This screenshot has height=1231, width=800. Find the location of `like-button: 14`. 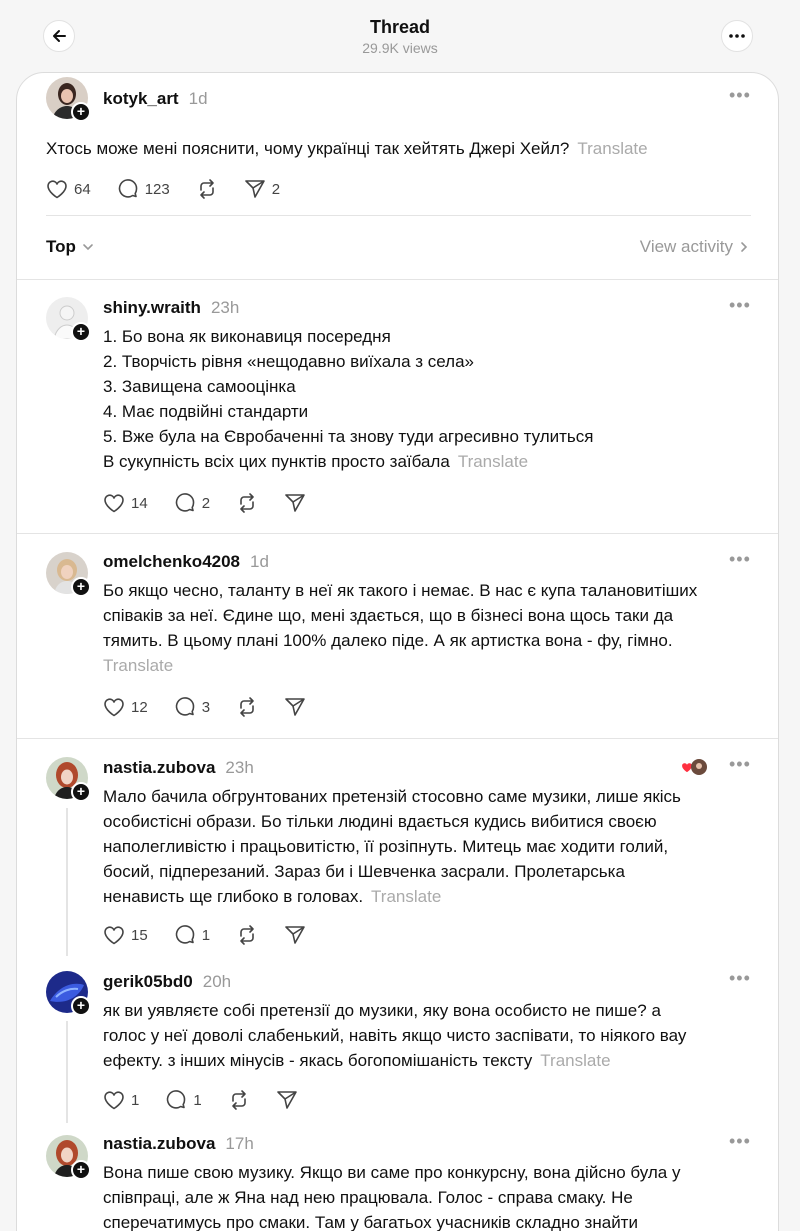

like-button: 14 is located at coordinates (125, 503).